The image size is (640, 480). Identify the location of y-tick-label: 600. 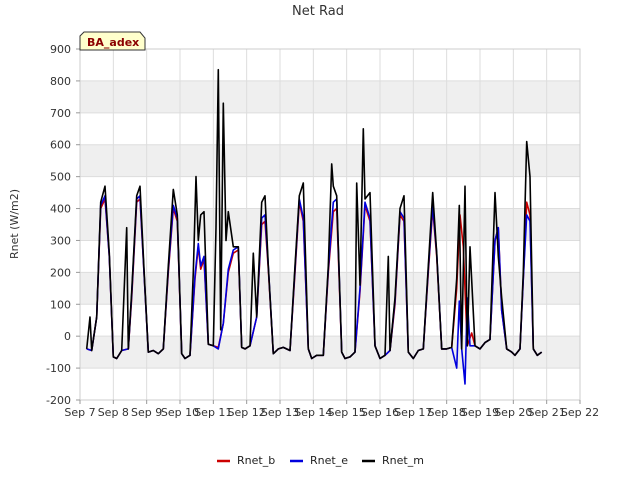
(60, 145).